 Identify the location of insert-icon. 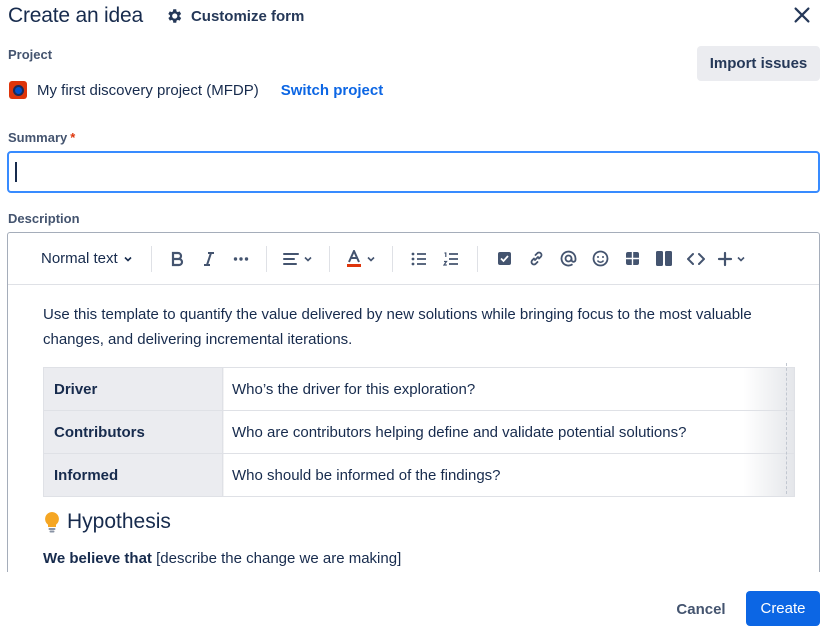
(725, 258).